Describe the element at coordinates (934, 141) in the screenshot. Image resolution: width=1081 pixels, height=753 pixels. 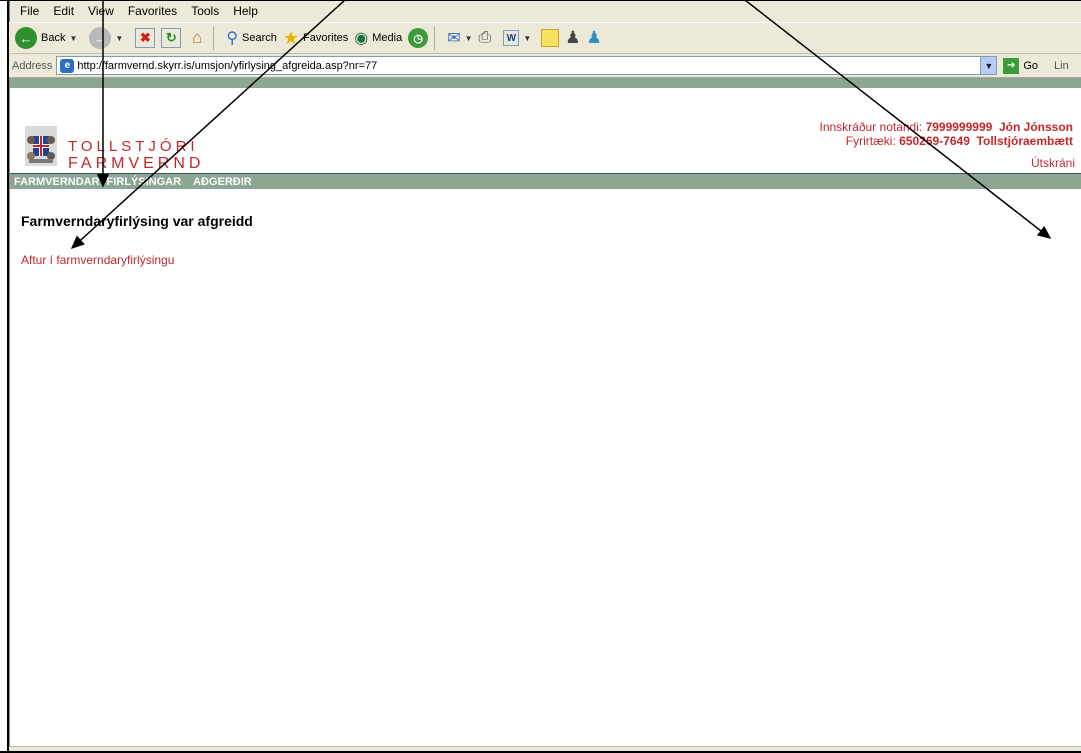
I see `company-id: 650269-7649` at that location.